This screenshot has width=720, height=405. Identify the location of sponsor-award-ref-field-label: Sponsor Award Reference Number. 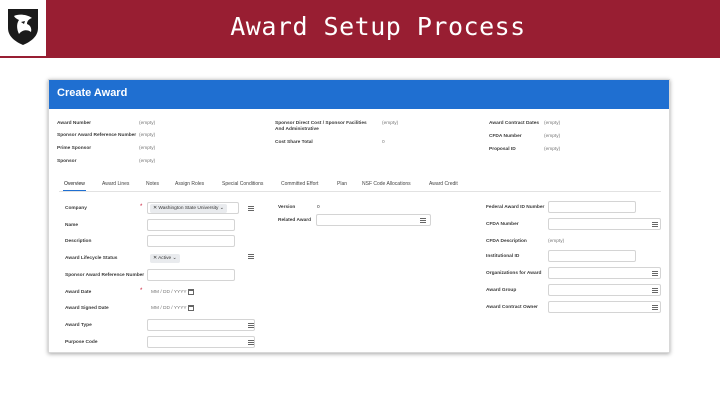
(105, 275).